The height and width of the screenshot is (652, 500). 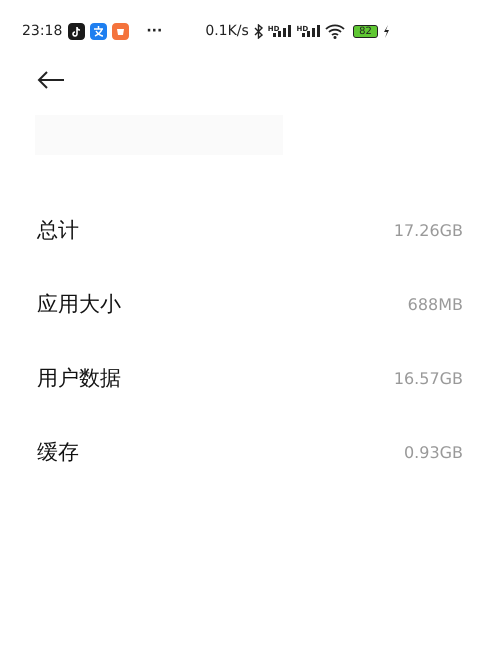 I want to click on network-speed: 0.1K/s, so click(x=227, y=31).